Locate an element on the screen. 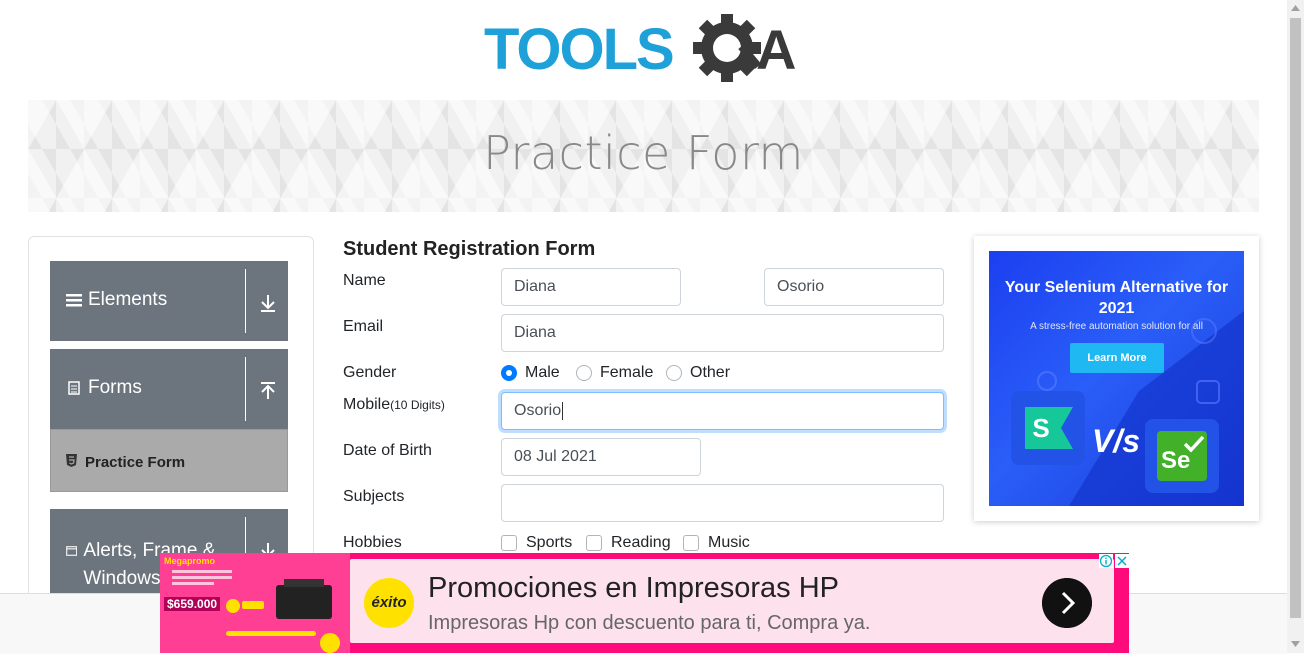 The height and width of the screenshot is (654, 1304). promo-strip is located at coordinates (271, 633).